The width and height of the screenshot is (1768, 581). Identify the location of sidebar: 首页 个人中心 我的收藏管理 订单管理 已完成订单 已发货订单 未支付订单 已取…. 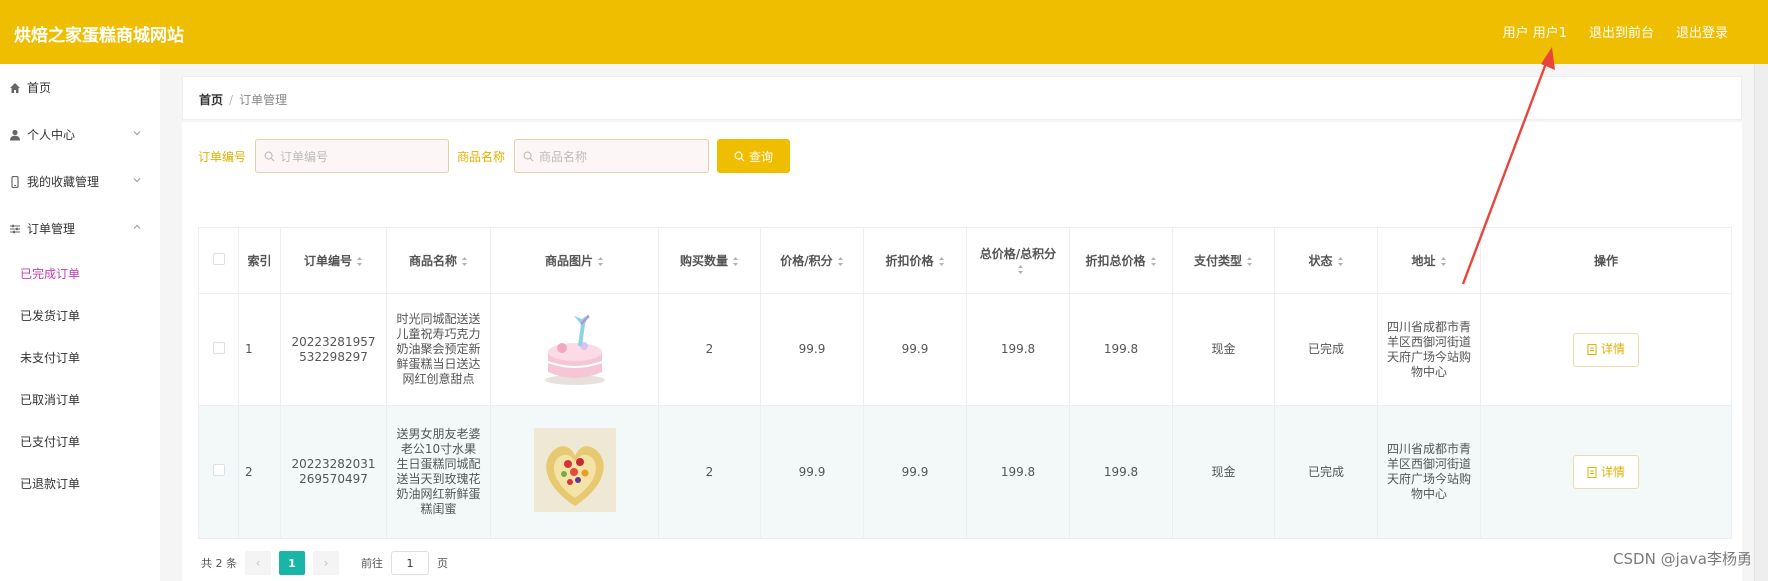
(80, 322).